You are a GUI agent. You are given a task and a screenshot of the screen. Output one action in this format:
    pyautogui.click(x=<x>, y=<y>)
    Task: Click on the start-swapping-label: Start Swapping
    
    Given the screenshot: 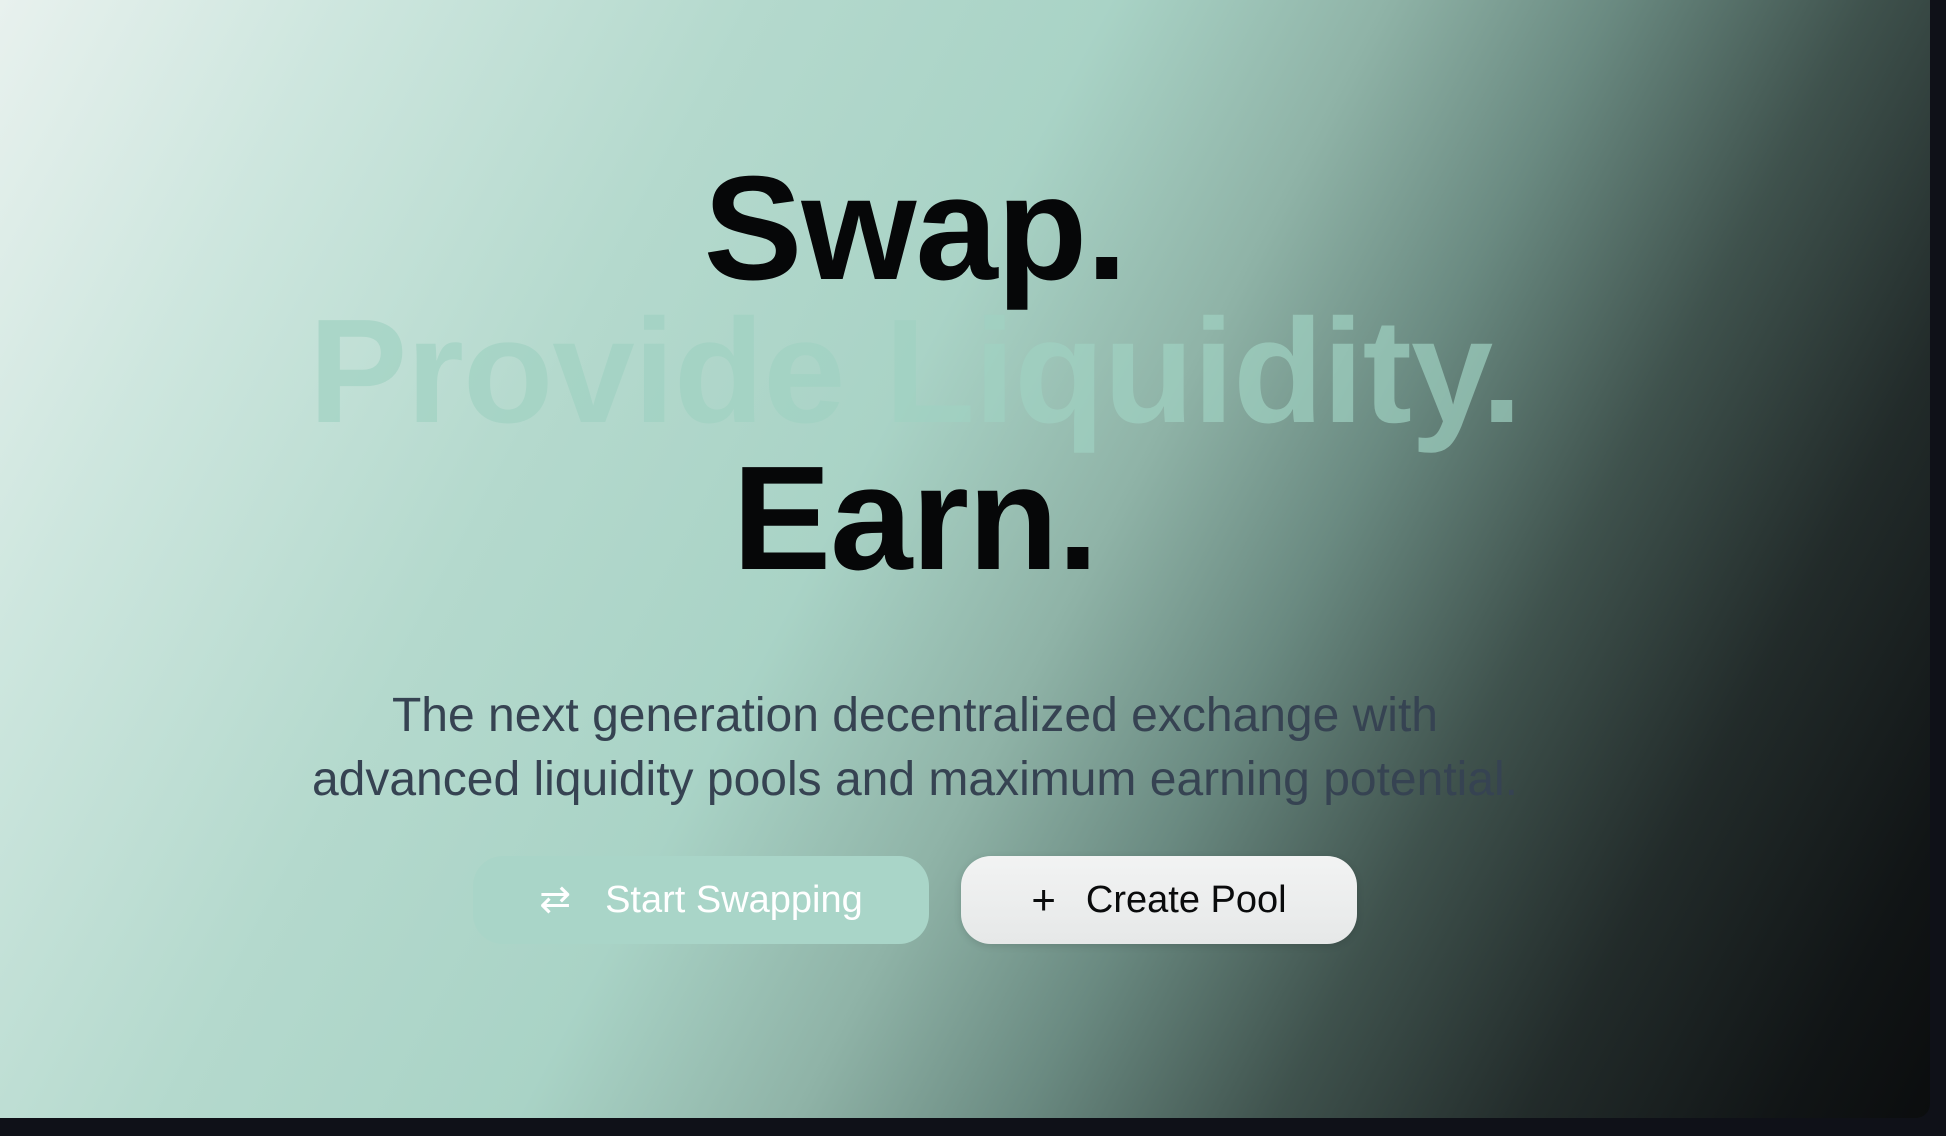 What is the action you would take?
    pyautogui.click(x=734, y=899)
    